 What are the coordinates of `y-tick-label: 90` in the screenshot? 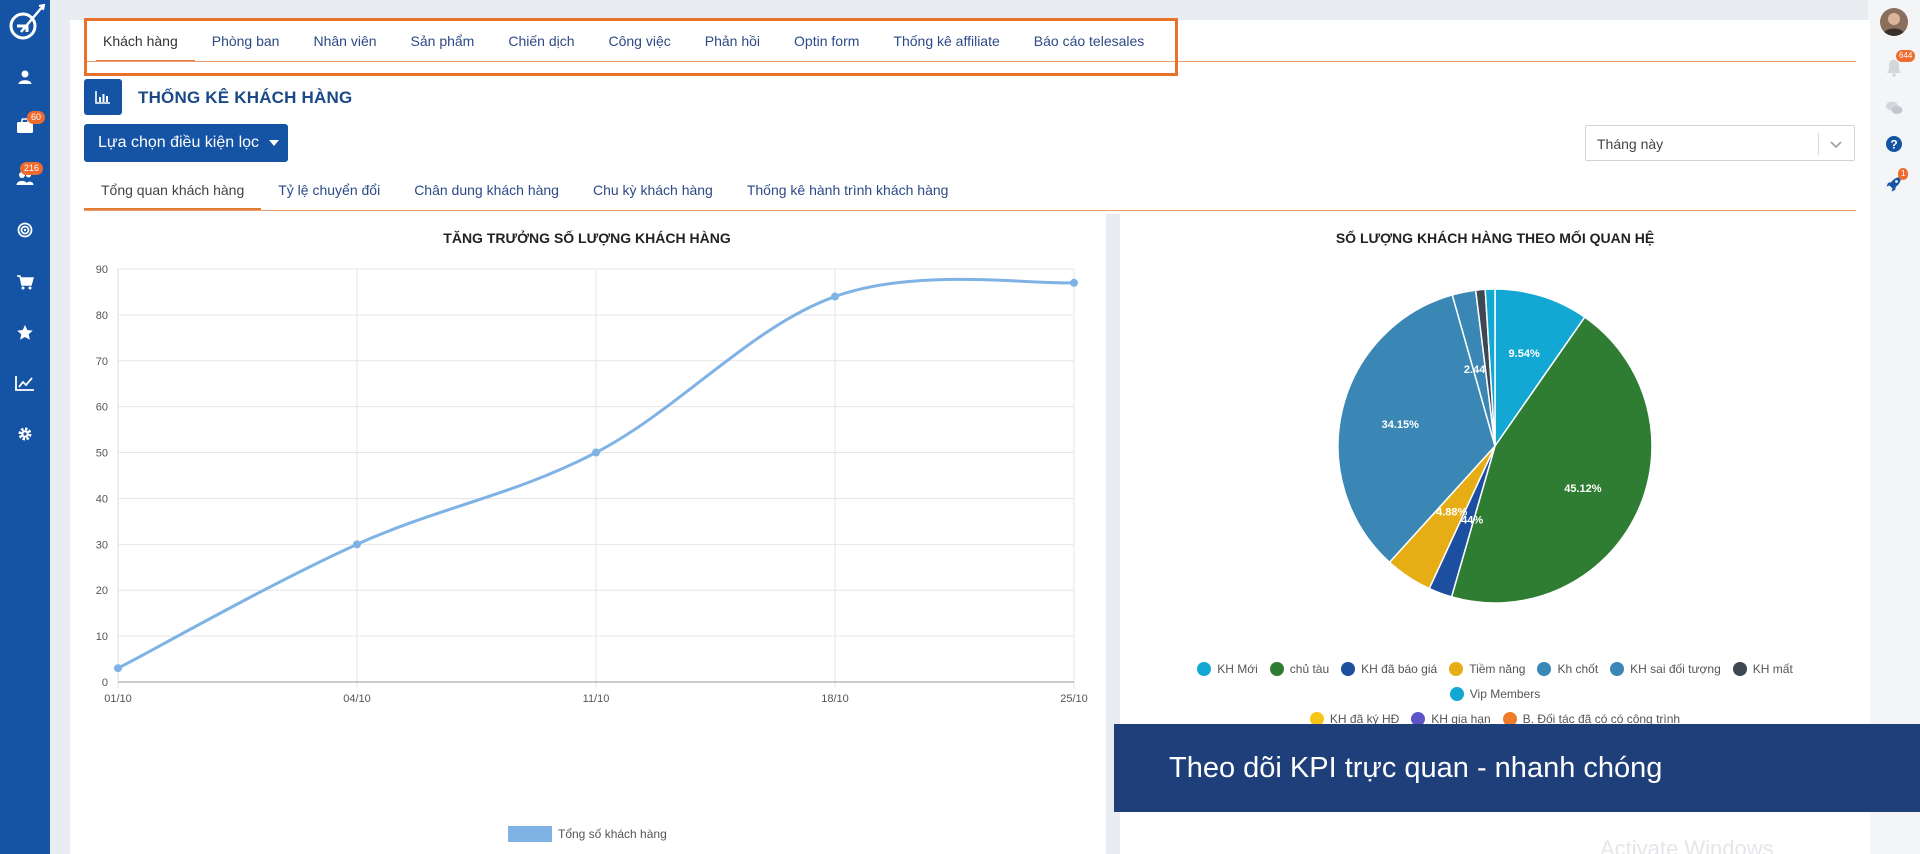 It's located at (102, 270).